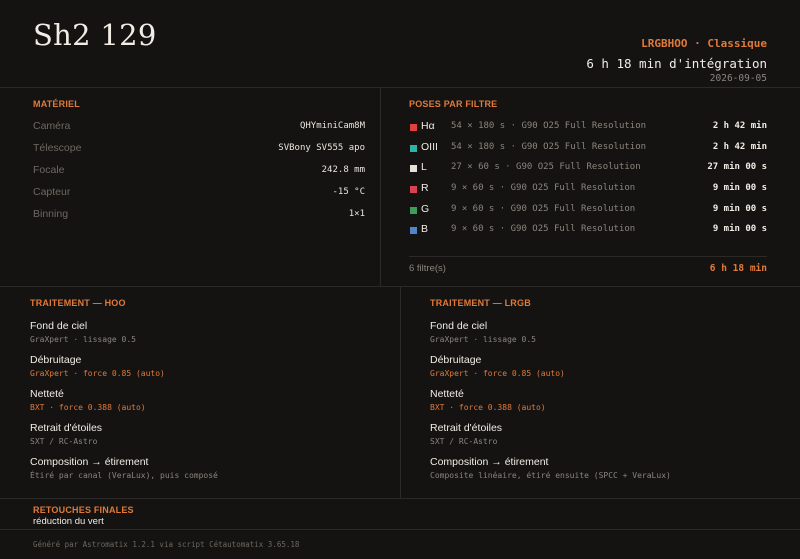 The image size is (800, 559). Describe the element at coordinates (68, 521) in the screenshot. I see `retouches-text: réduction du vert` at that location.